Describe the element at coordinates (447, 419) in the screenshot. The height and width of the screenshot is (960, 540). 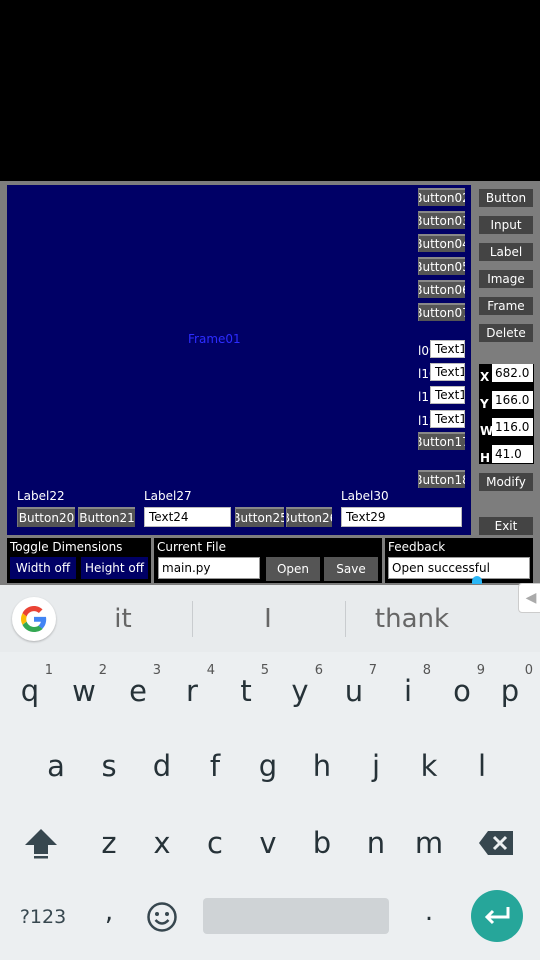
I see `canvas-text-field-4: Text1` at that location.